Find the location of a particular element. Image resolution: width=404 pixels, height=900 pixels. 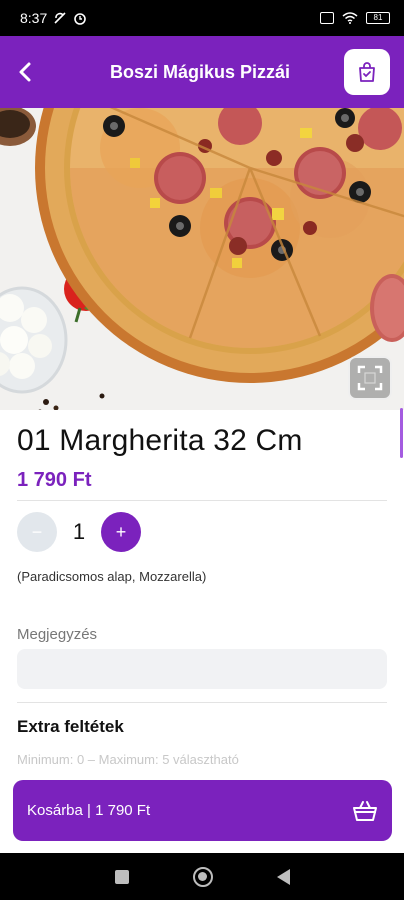

quantity-stepper: − 1 + is located at coordinates (79, 532).